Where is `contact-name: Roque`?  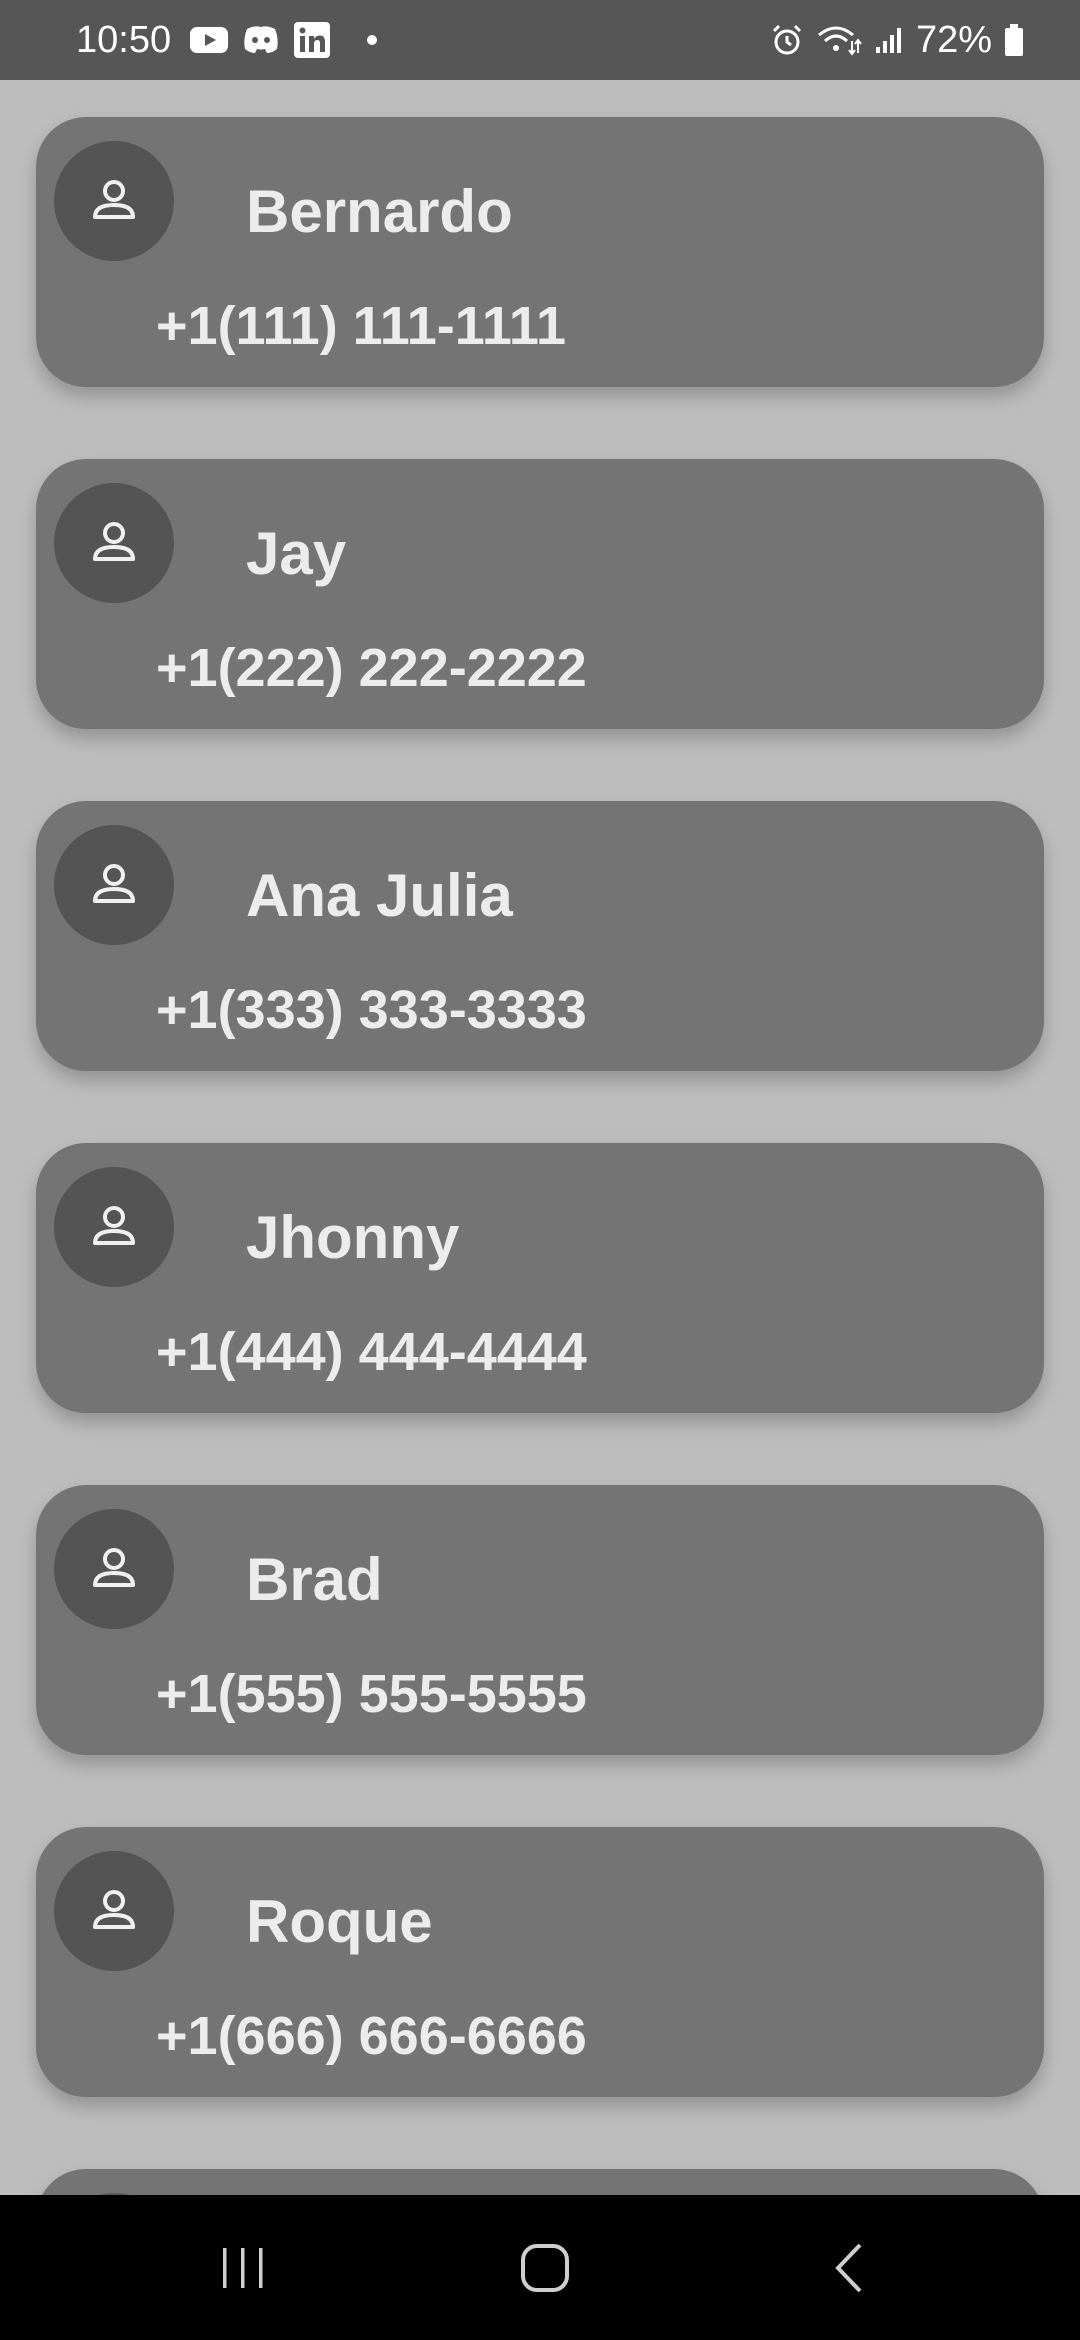 contact-name: Roque is located at coordinates (339, 1921).